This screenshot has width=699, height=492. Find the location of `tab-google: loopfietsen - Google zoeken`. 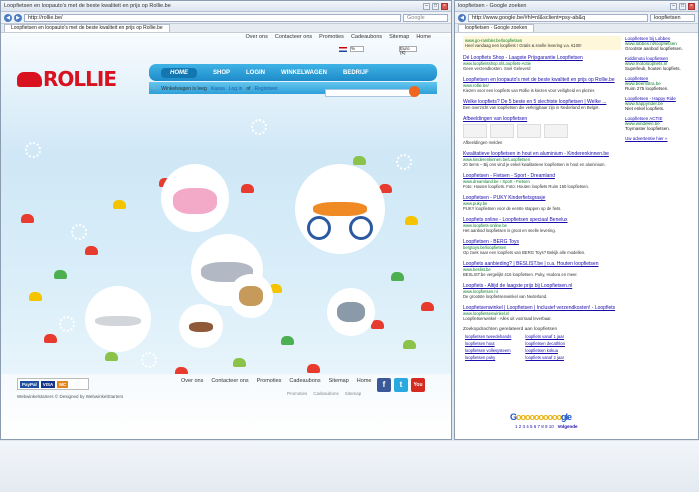

tab-google: loopfietsen - Google zoeken is located at coordinates (496, 28).